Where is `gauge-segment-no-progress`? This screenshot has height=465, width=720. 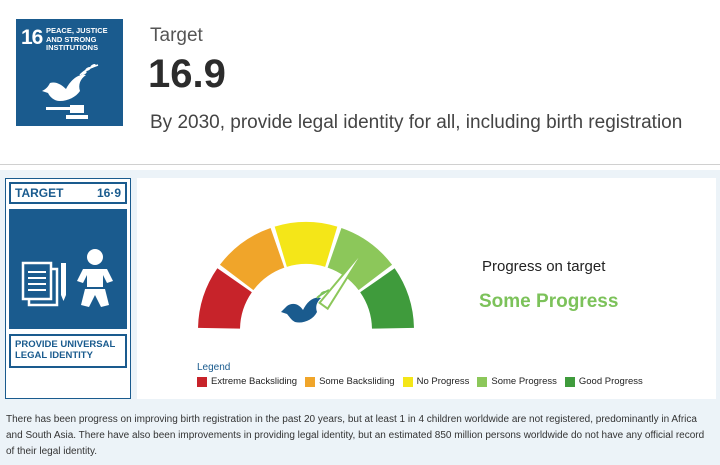
gauge-segment-no-progress is located at coordinates (306, 244).